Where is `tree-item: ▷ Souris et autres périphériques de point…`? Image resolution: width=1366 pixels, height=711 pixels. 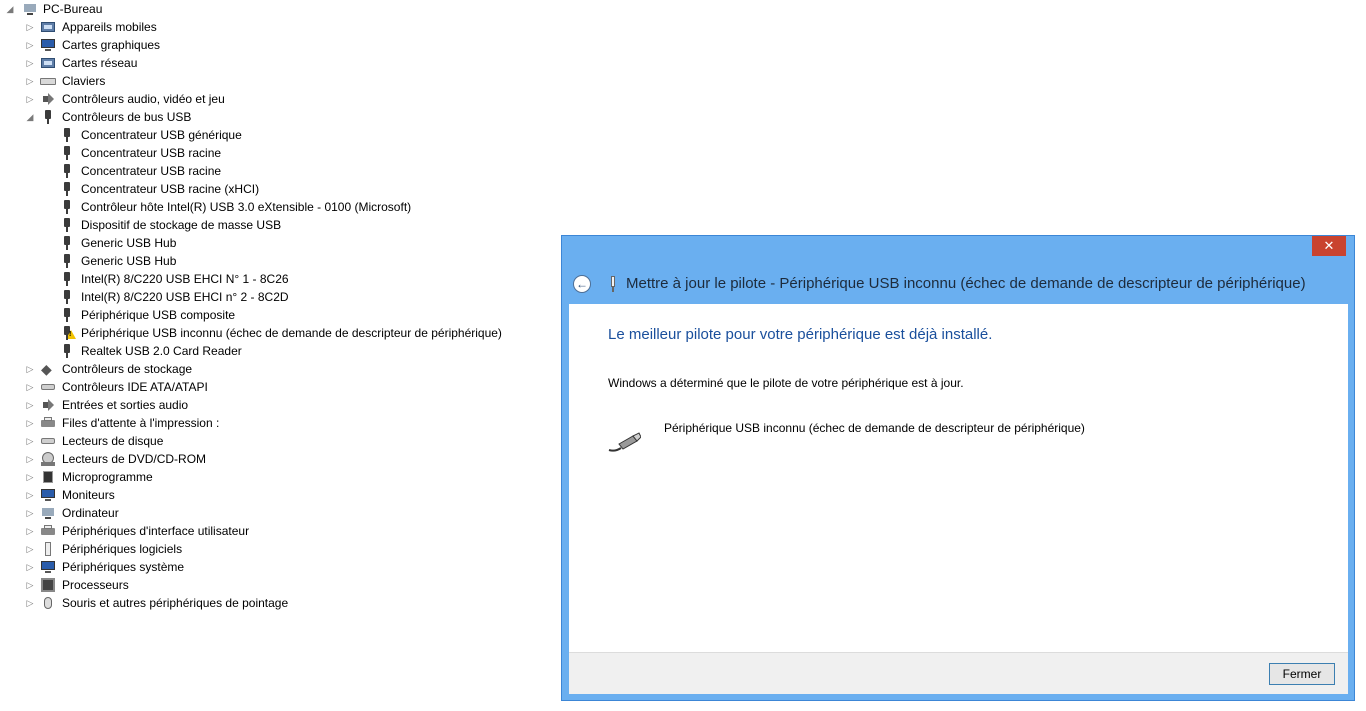
tree-item: ▷ Souris et autres périphériques de point… is located at coordinates (280, 603).